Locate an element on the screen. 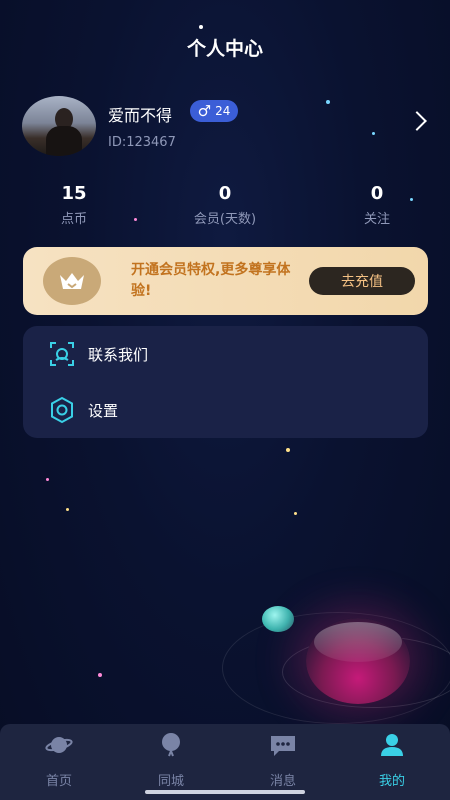  home-indicator is located at coordinates (225, 792).